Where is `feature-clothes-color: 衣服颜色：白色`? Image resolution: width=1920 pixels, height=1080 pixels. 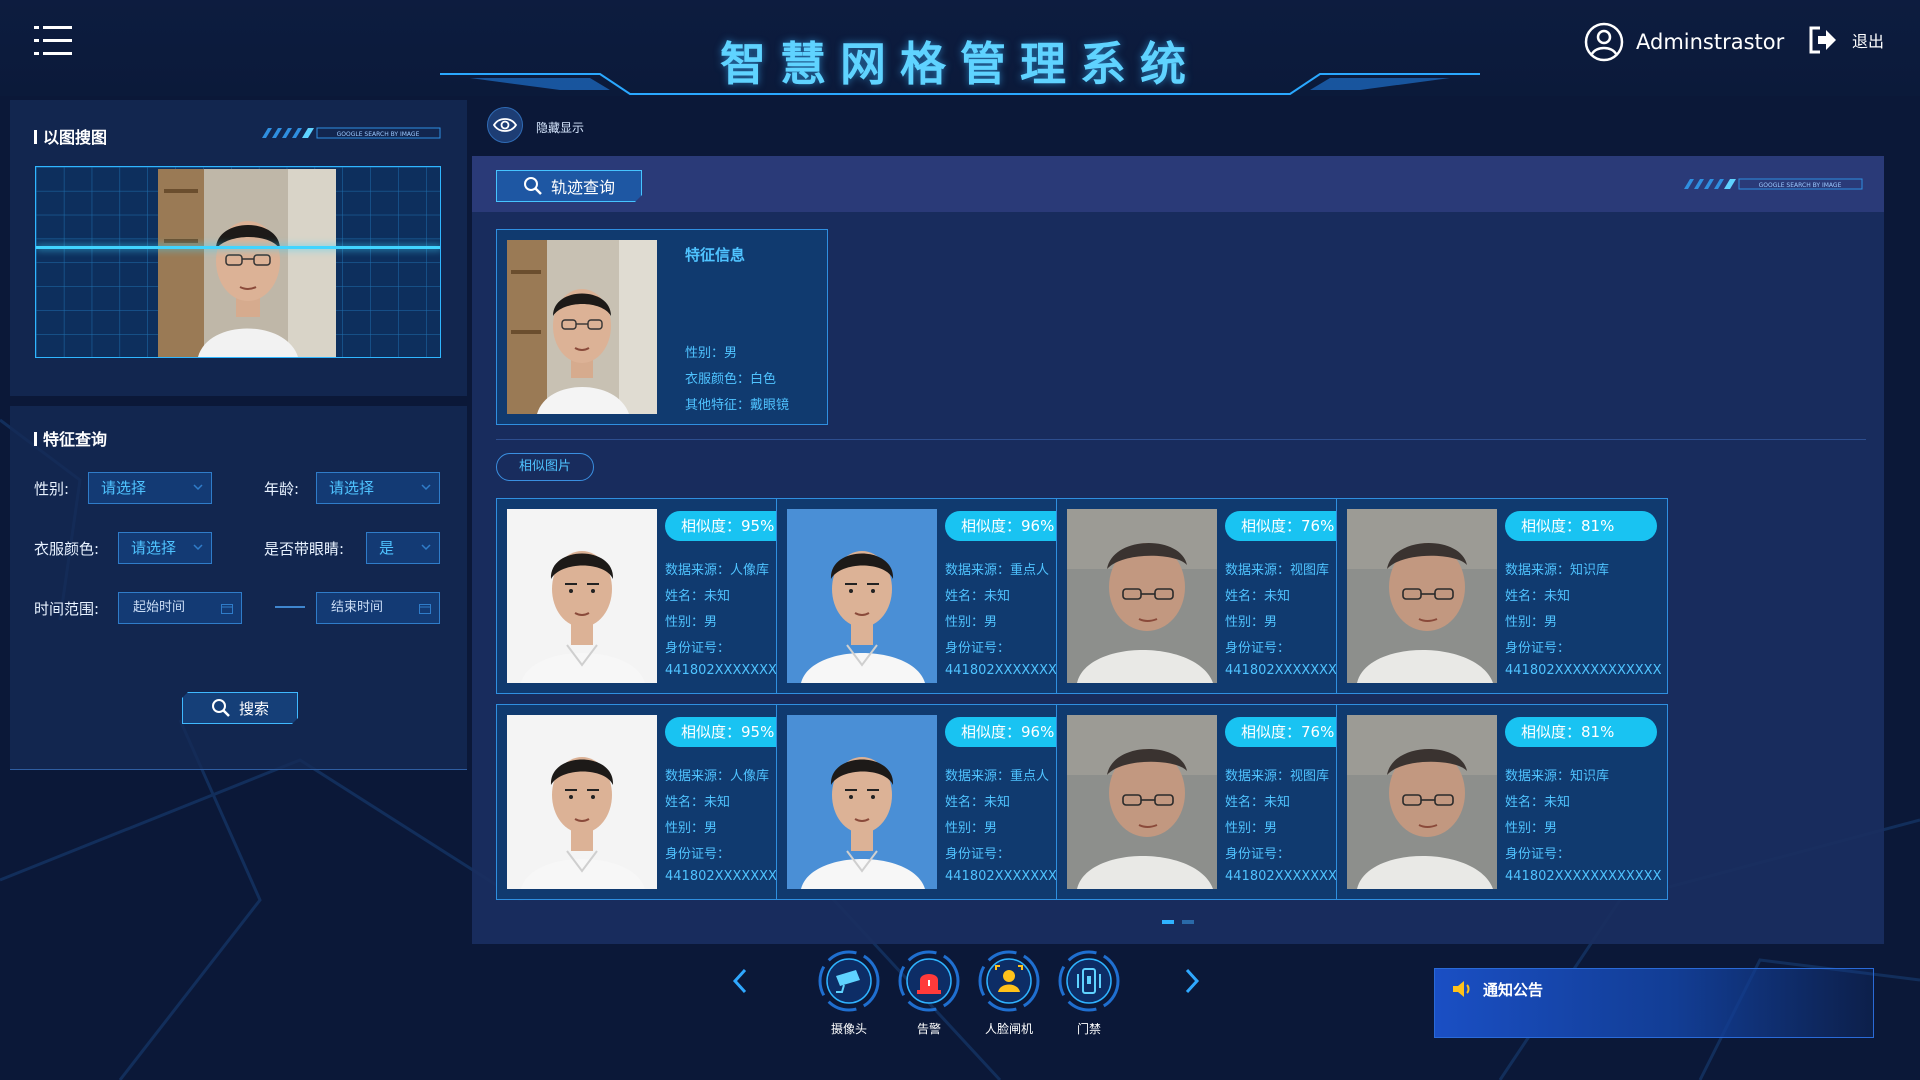 feature-clothes-color: 衣服颜色：白色 is located at coordinates (731, 379).